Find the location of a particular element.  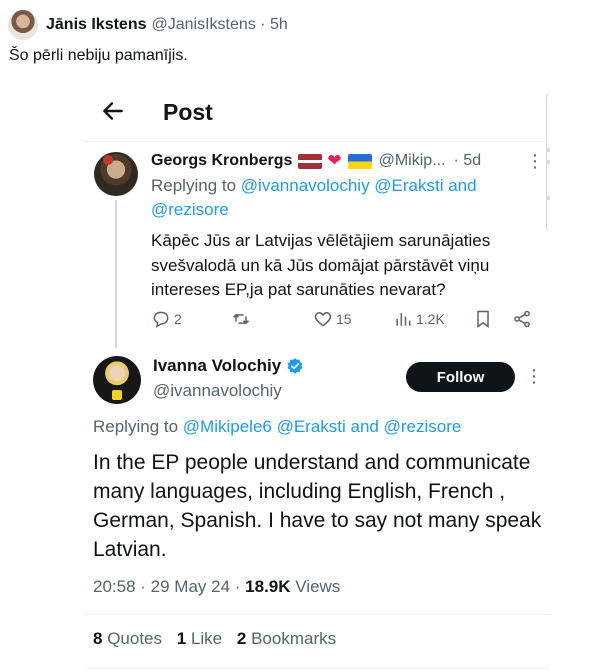

page-title: Post is located at coordinates (188, 112).